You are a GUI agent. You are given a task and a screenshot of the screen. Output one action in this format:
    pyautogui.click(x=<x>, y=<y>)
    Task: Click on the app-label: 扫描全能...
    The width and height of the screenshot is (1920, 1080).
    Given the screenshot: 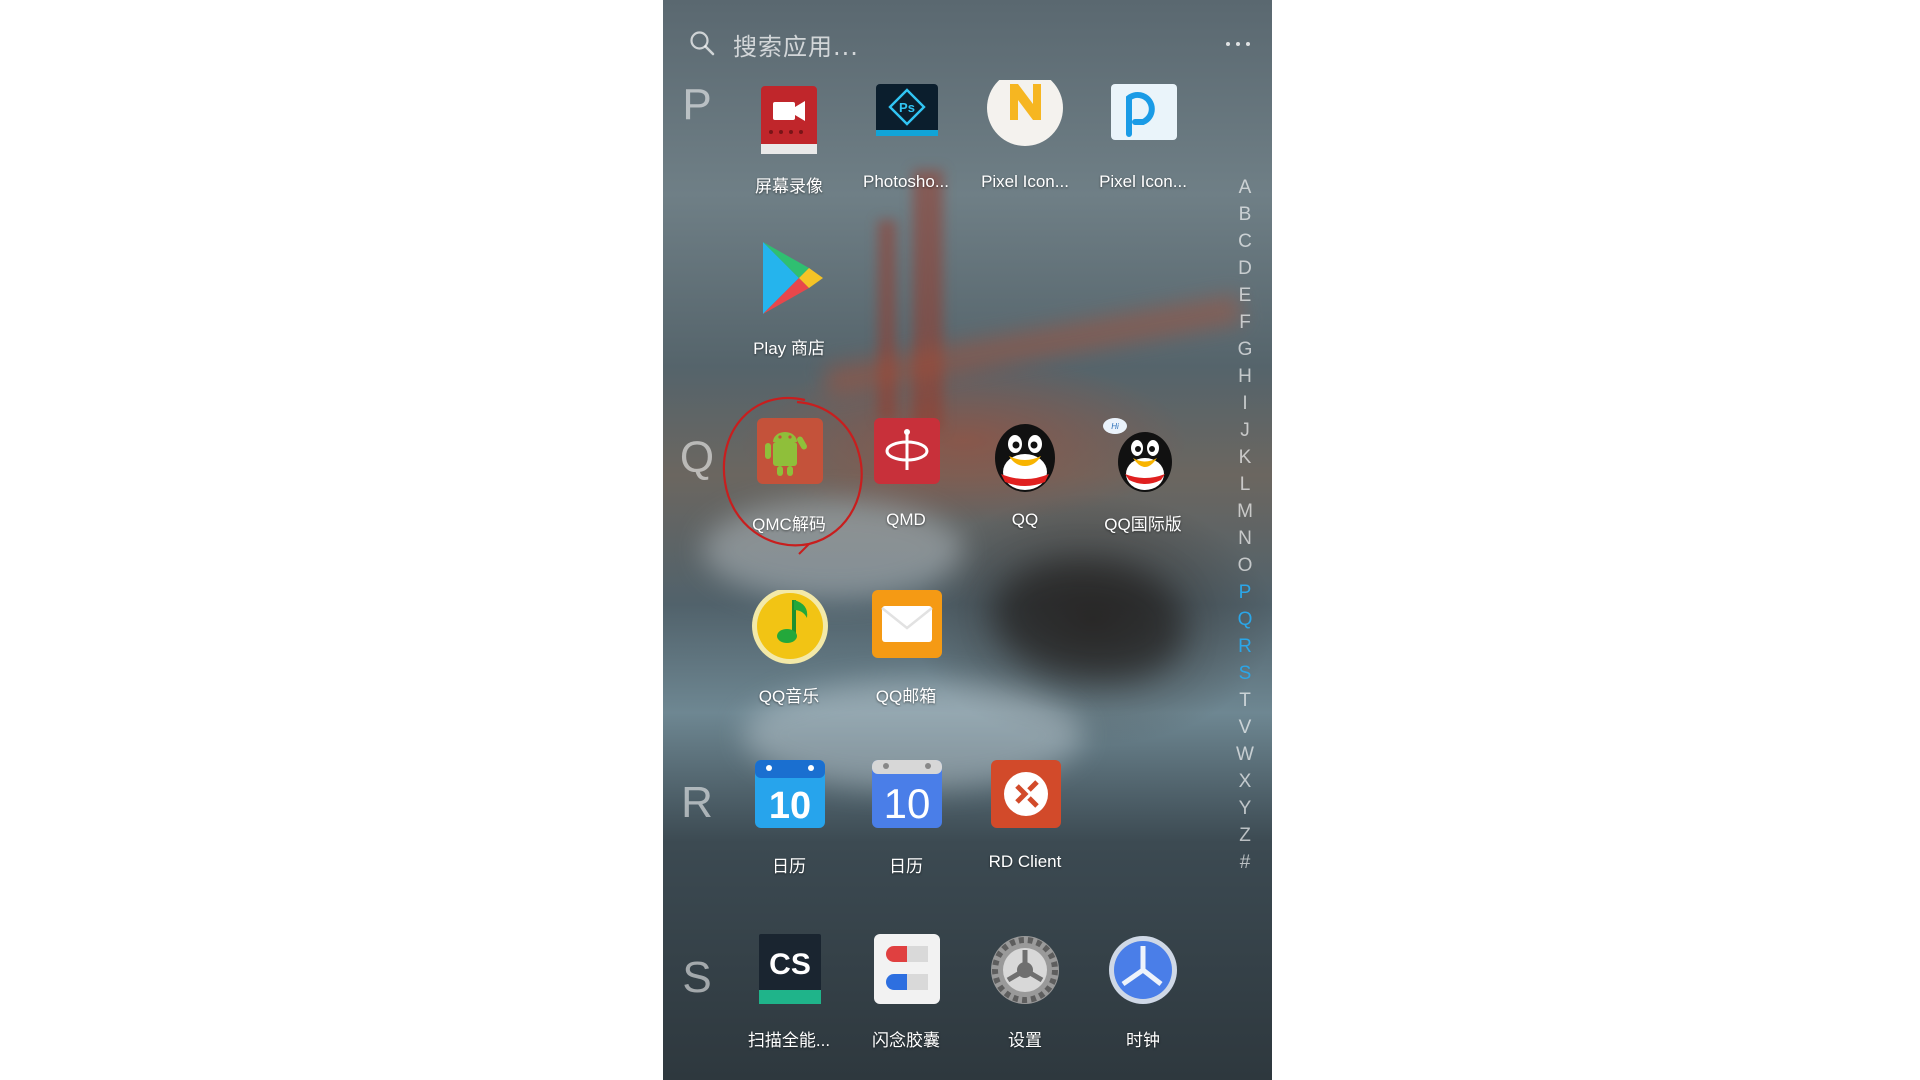 What is the action you would take?
    pyautogui.click(x=789, y=1040)
    